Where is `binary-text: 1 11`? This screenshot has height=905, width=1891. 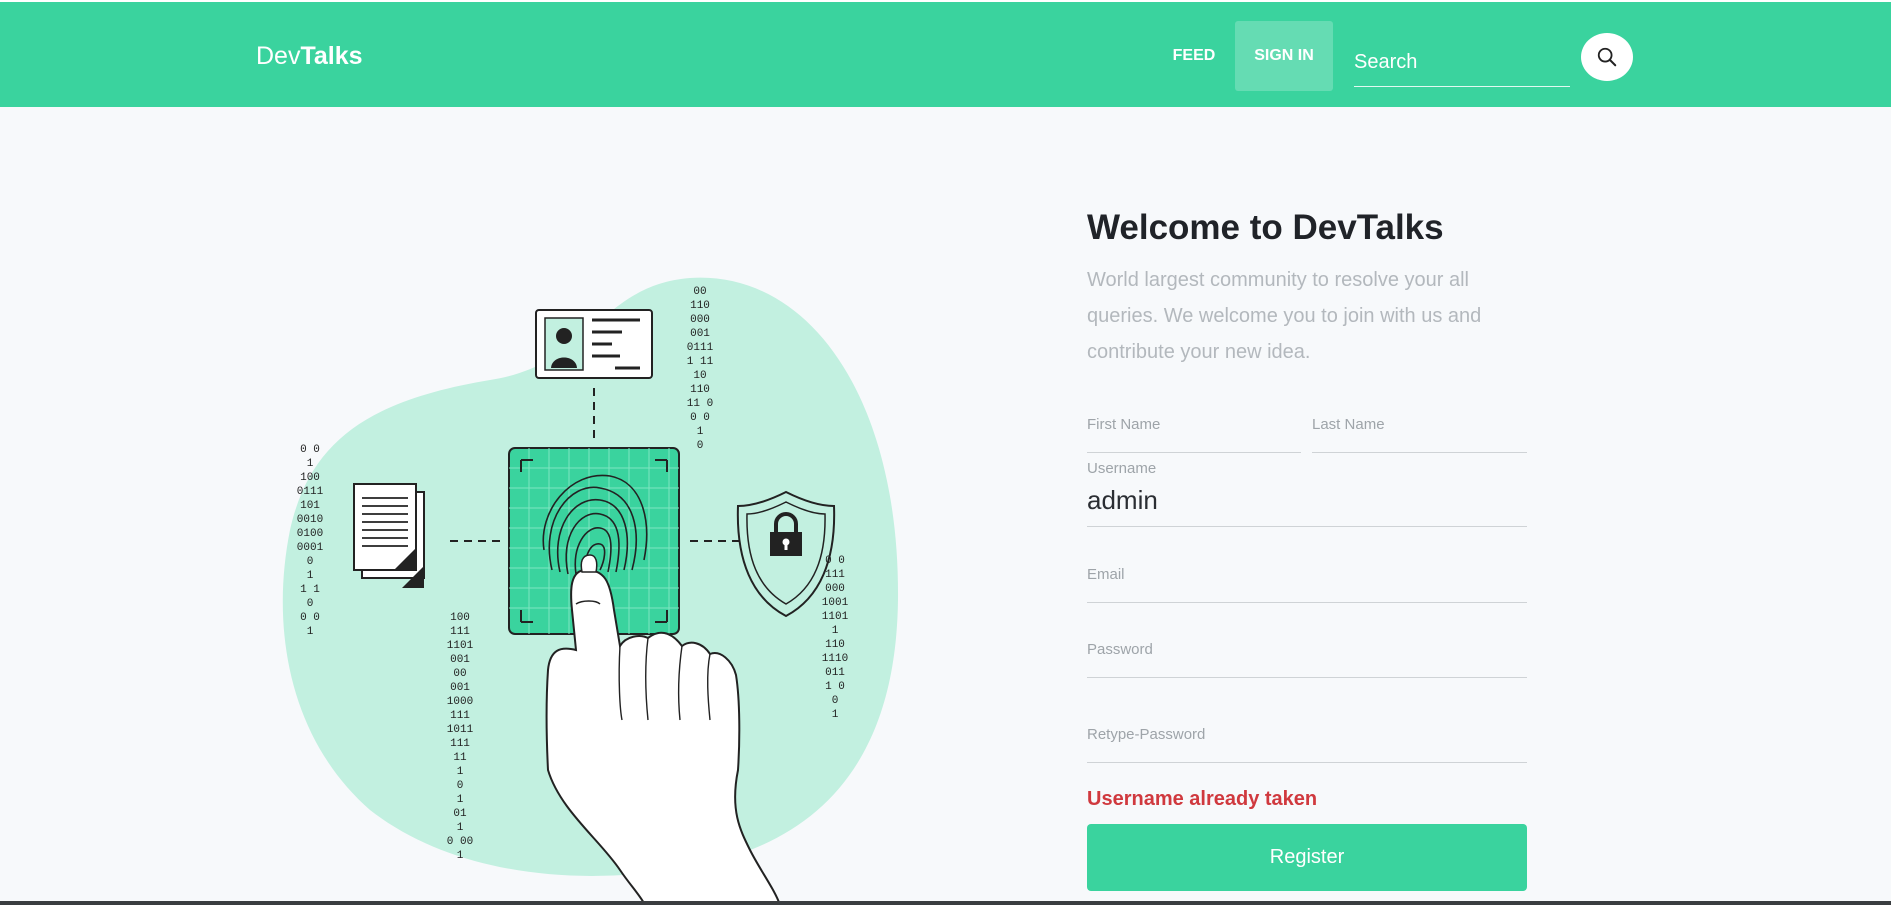
binary-text: 1 11 is located at coordinates (700, 362).